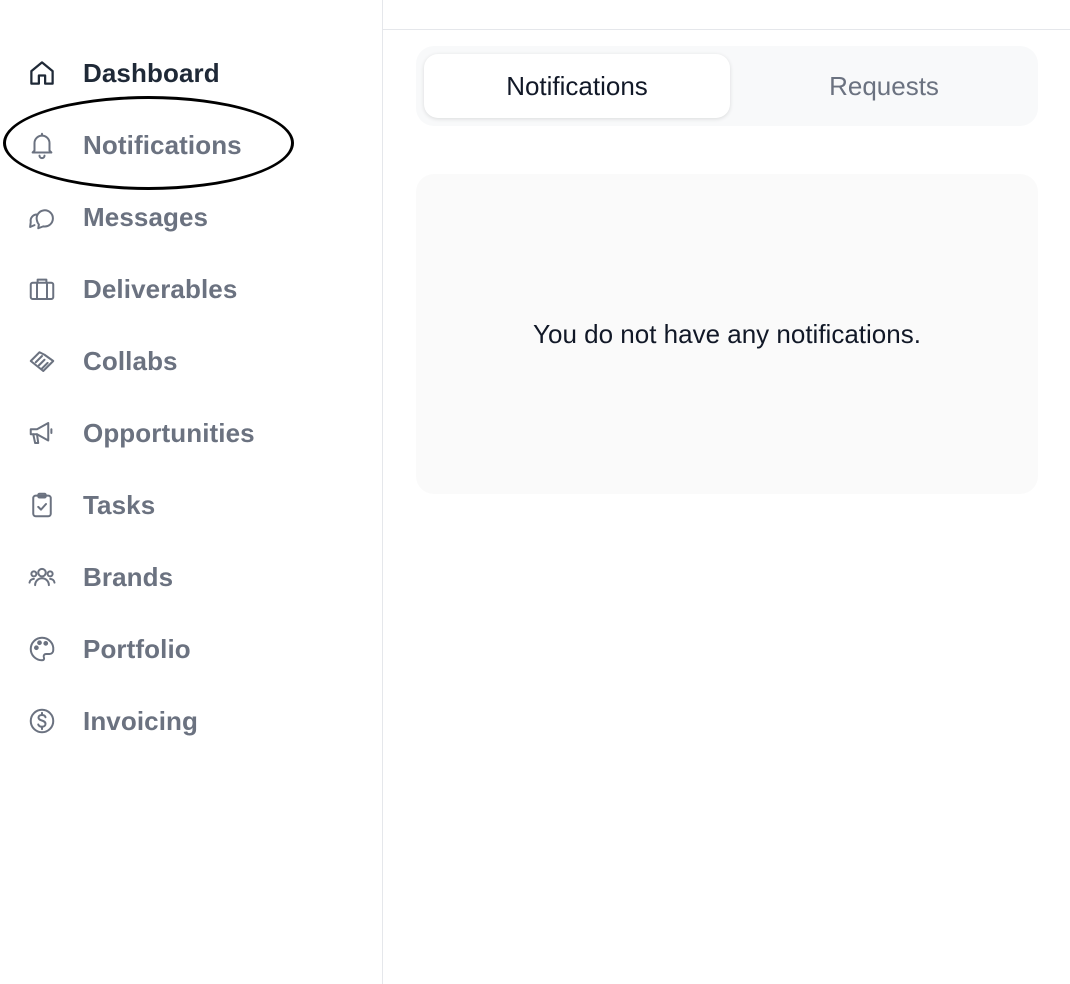 The width and height of the screenshot is (1070, 984). What do you see at coordinates (146, 216) in the screenshot?
I see `sidebar-item-label: Messages` at bounding box center [146, 216].